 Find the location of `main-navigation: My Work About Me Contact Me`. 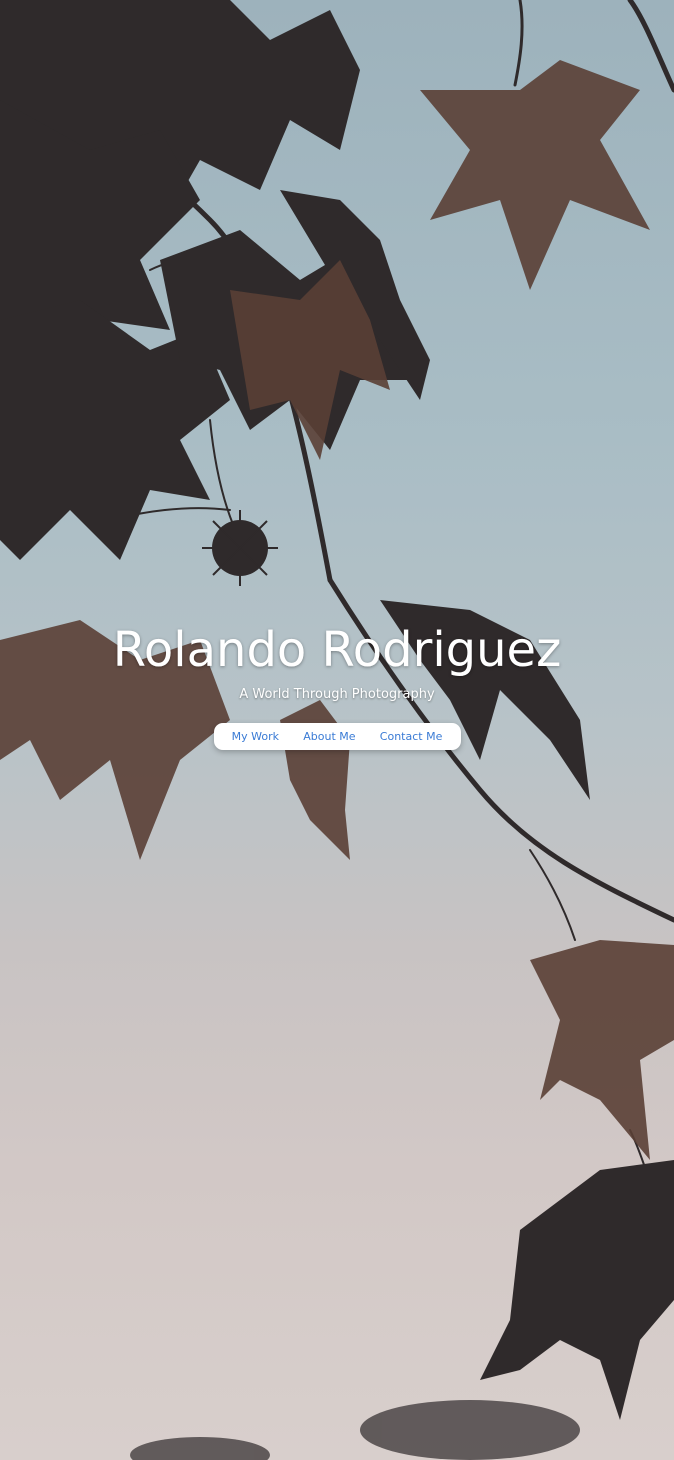

main-navigation: My Work About Me Contact Me is located at coordinates (337, 736).